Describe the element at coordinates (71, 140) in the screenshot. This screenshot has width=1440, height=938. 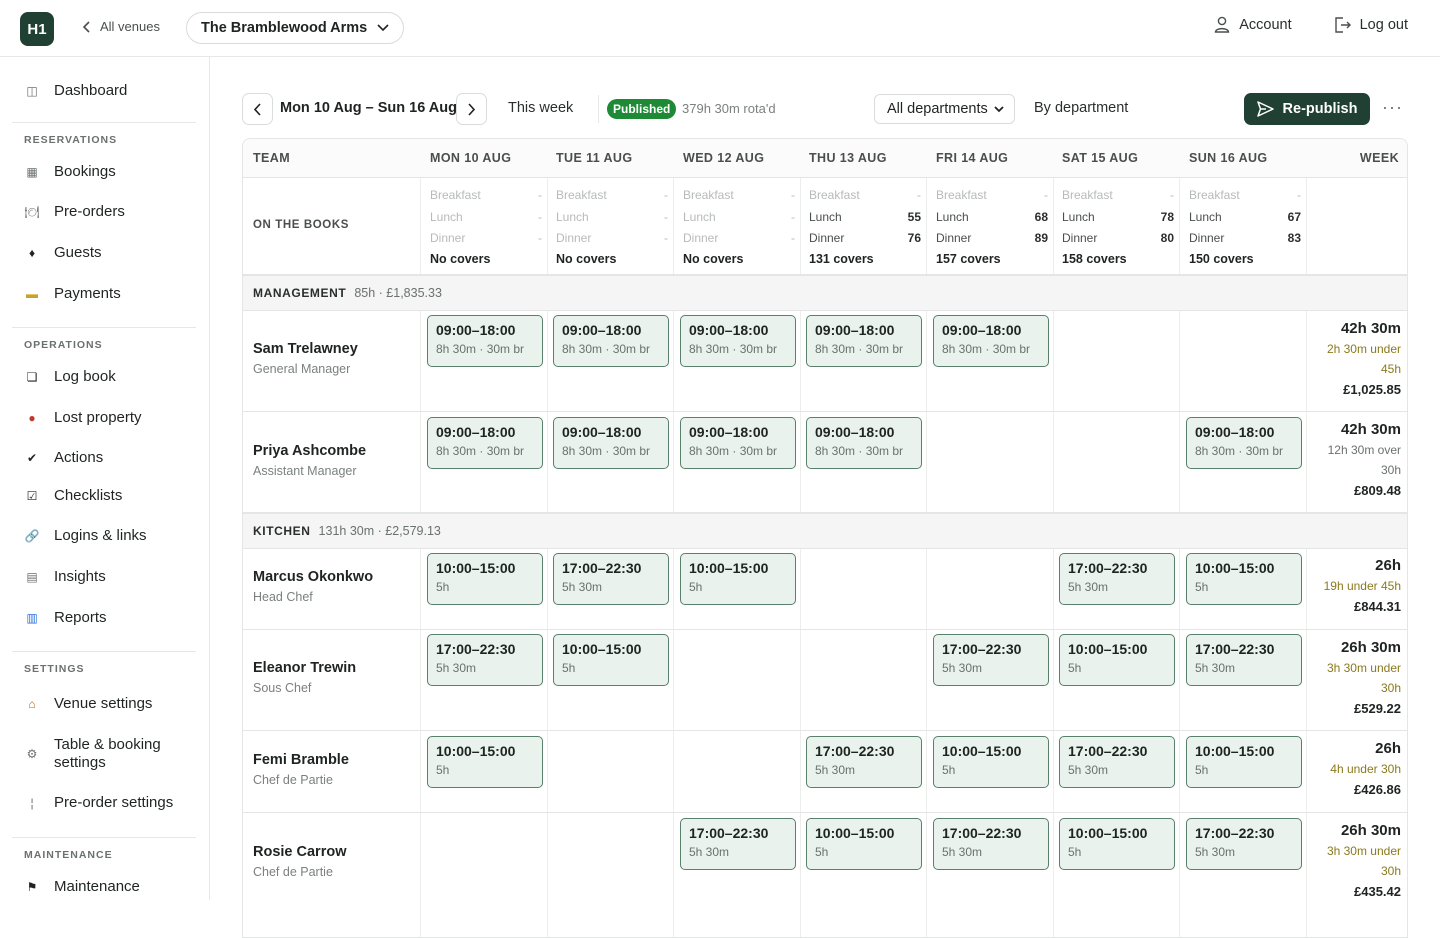
I see `section-reservations: RESERVATIONS` at that location.